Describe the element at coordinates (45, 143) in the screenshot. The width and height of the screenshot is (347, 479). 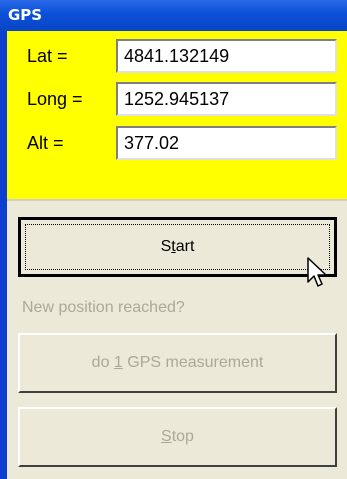
I see `alt-label: Alt =` at that location.